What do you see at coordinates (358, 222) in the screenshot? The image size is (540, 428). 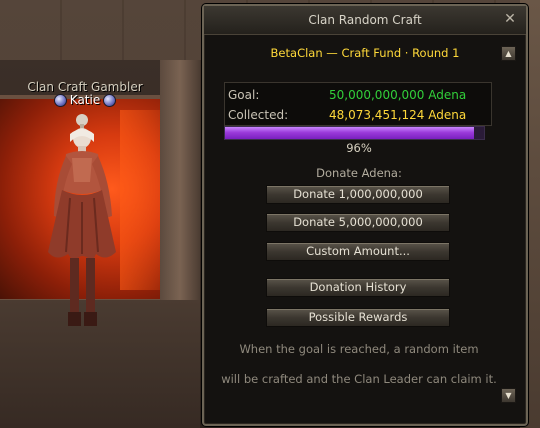 I see `donate-5b-button: Donate 5,000,000,000` at bounding box center [358, 222].